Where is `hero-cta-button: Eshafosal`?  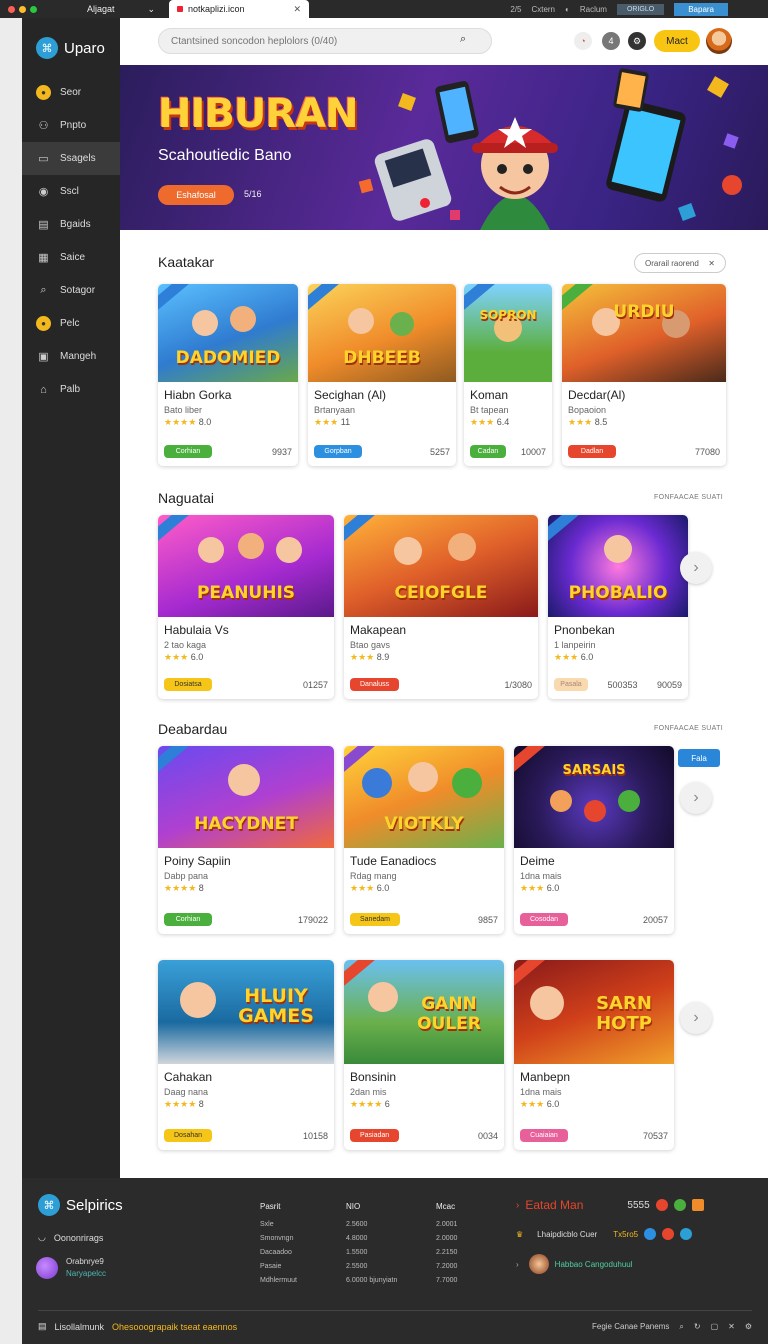 hero-cta-button: Eshafosal is located at coordinates (196, 195).